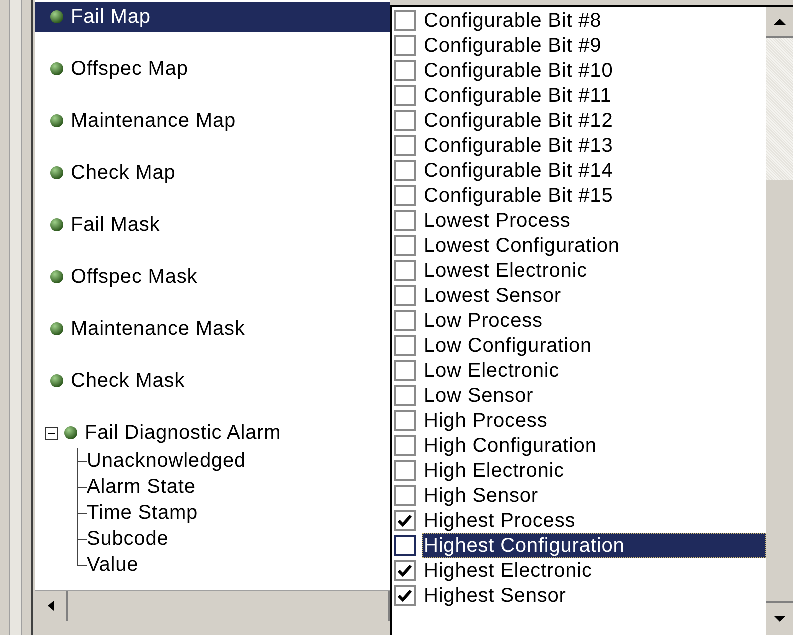 This screenshot has height=635, width=793. What do you see at coordinates (220, 381) in the screenshot?
I see `tree-item: Check Mask` at bounding box center [220, 381].